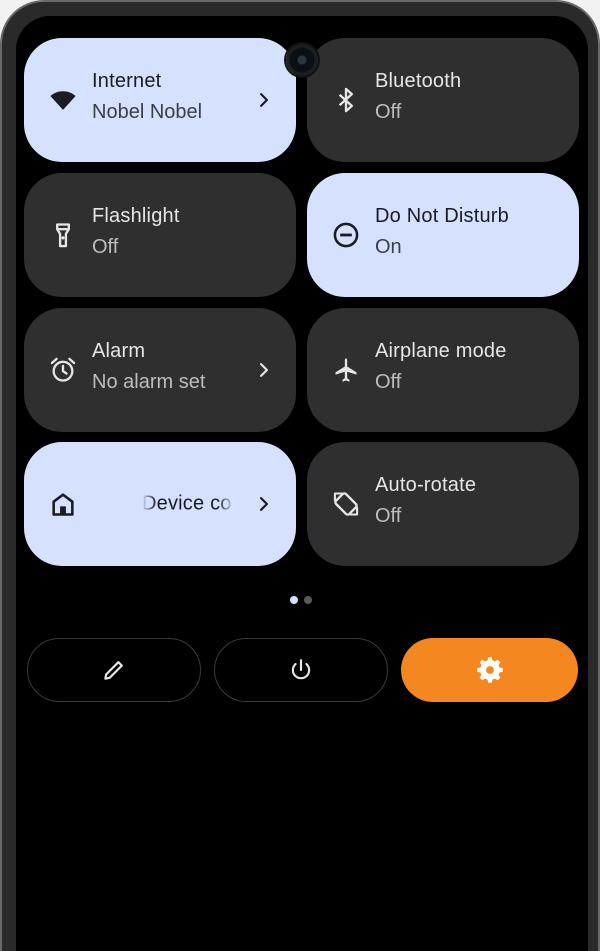 The width and height of the screenshot is (600, 951). I want to click on tile-title: Alarm, so click(119, 351).